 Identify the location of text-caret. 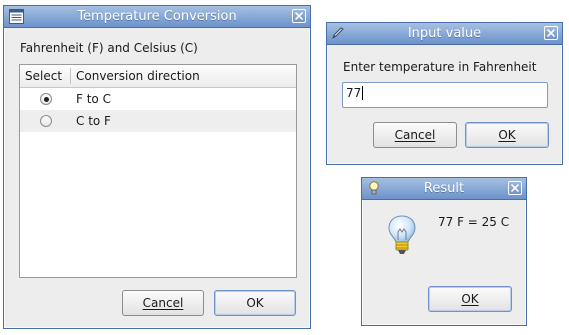
(363, 93).